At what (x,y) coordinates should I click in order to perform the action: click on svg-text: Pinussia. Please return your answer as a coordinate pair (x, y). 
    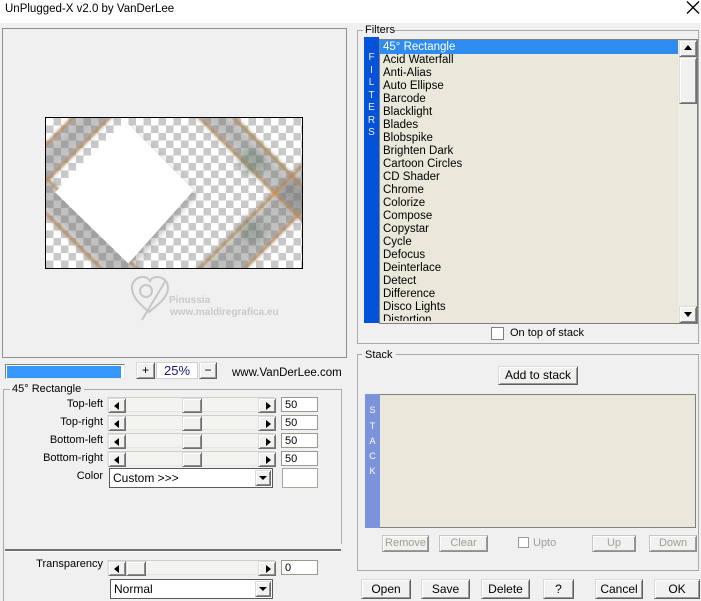
    Looking at the image, I should click on (190, 300).